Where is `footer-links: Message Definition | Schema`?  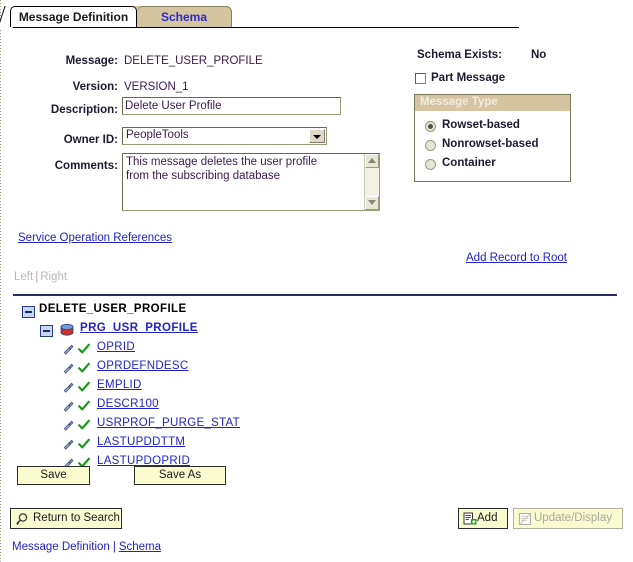 footer-links: Message Definition | Schema is located at coordinates (86, 547).